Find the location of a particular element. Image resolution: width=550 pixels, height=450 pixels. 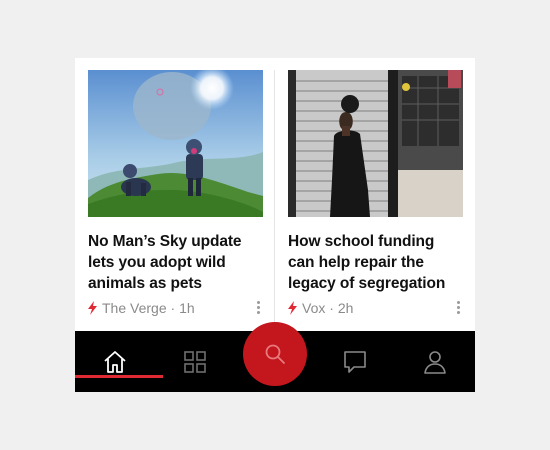

nav-messages-tab is located at coordinates (355, 361).